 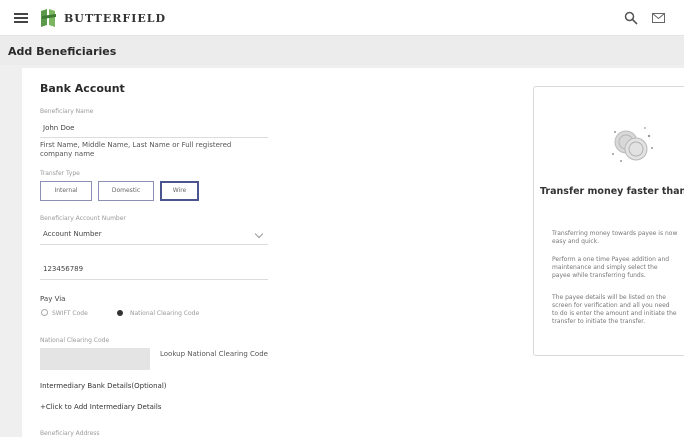 What do you see at coordinates (120, 313) in the screenshot?
I see `national-clearing-code-radio` at bounding box center [120, 313].